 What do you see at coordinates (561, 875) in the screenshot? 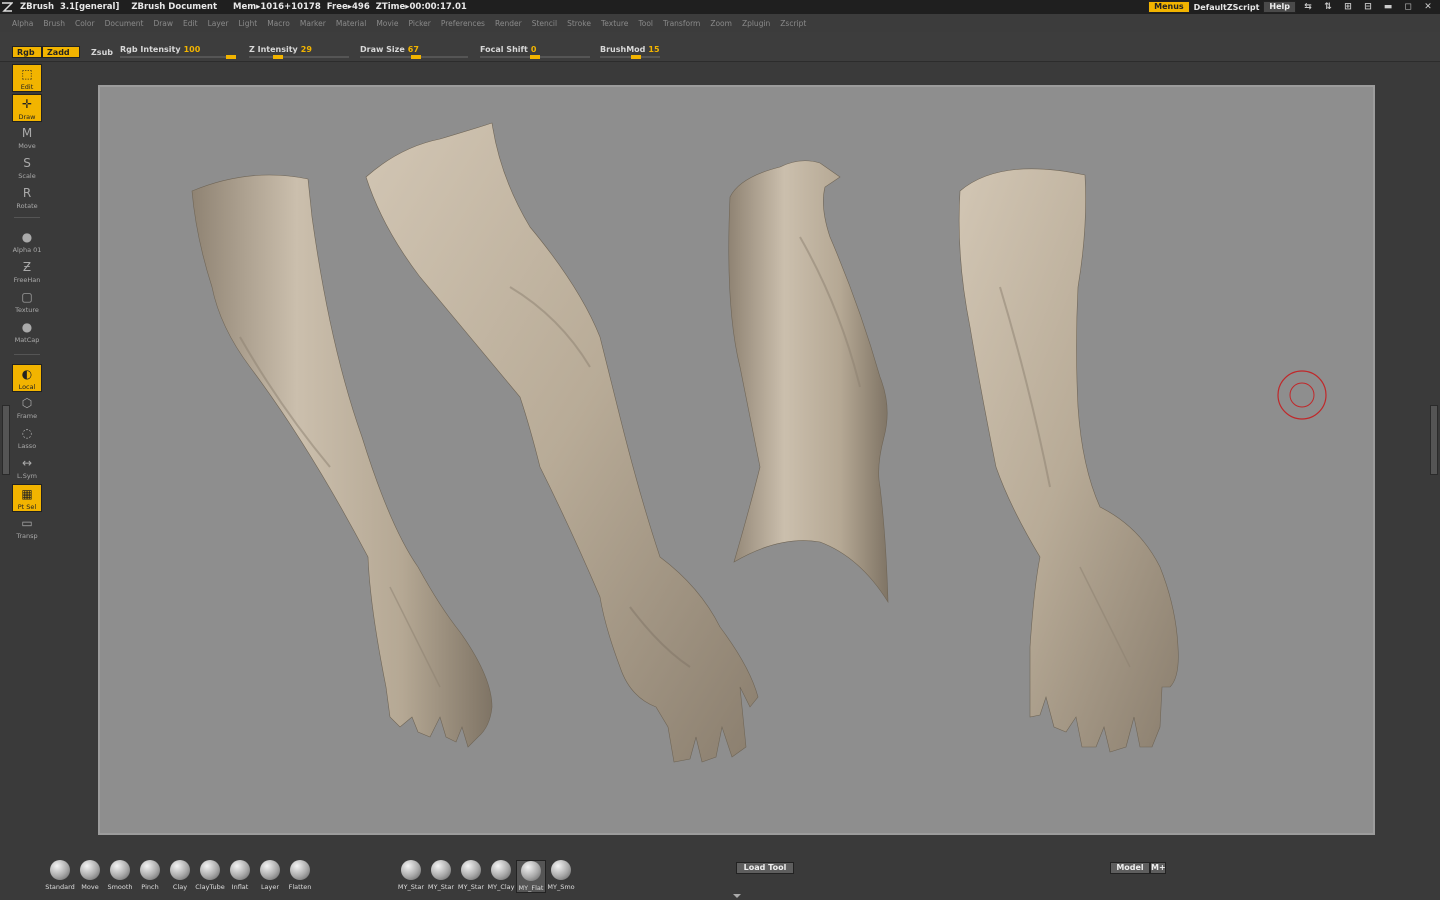
I see `brush-my-smo: MY_Smo` at bounding box center [561, 875].